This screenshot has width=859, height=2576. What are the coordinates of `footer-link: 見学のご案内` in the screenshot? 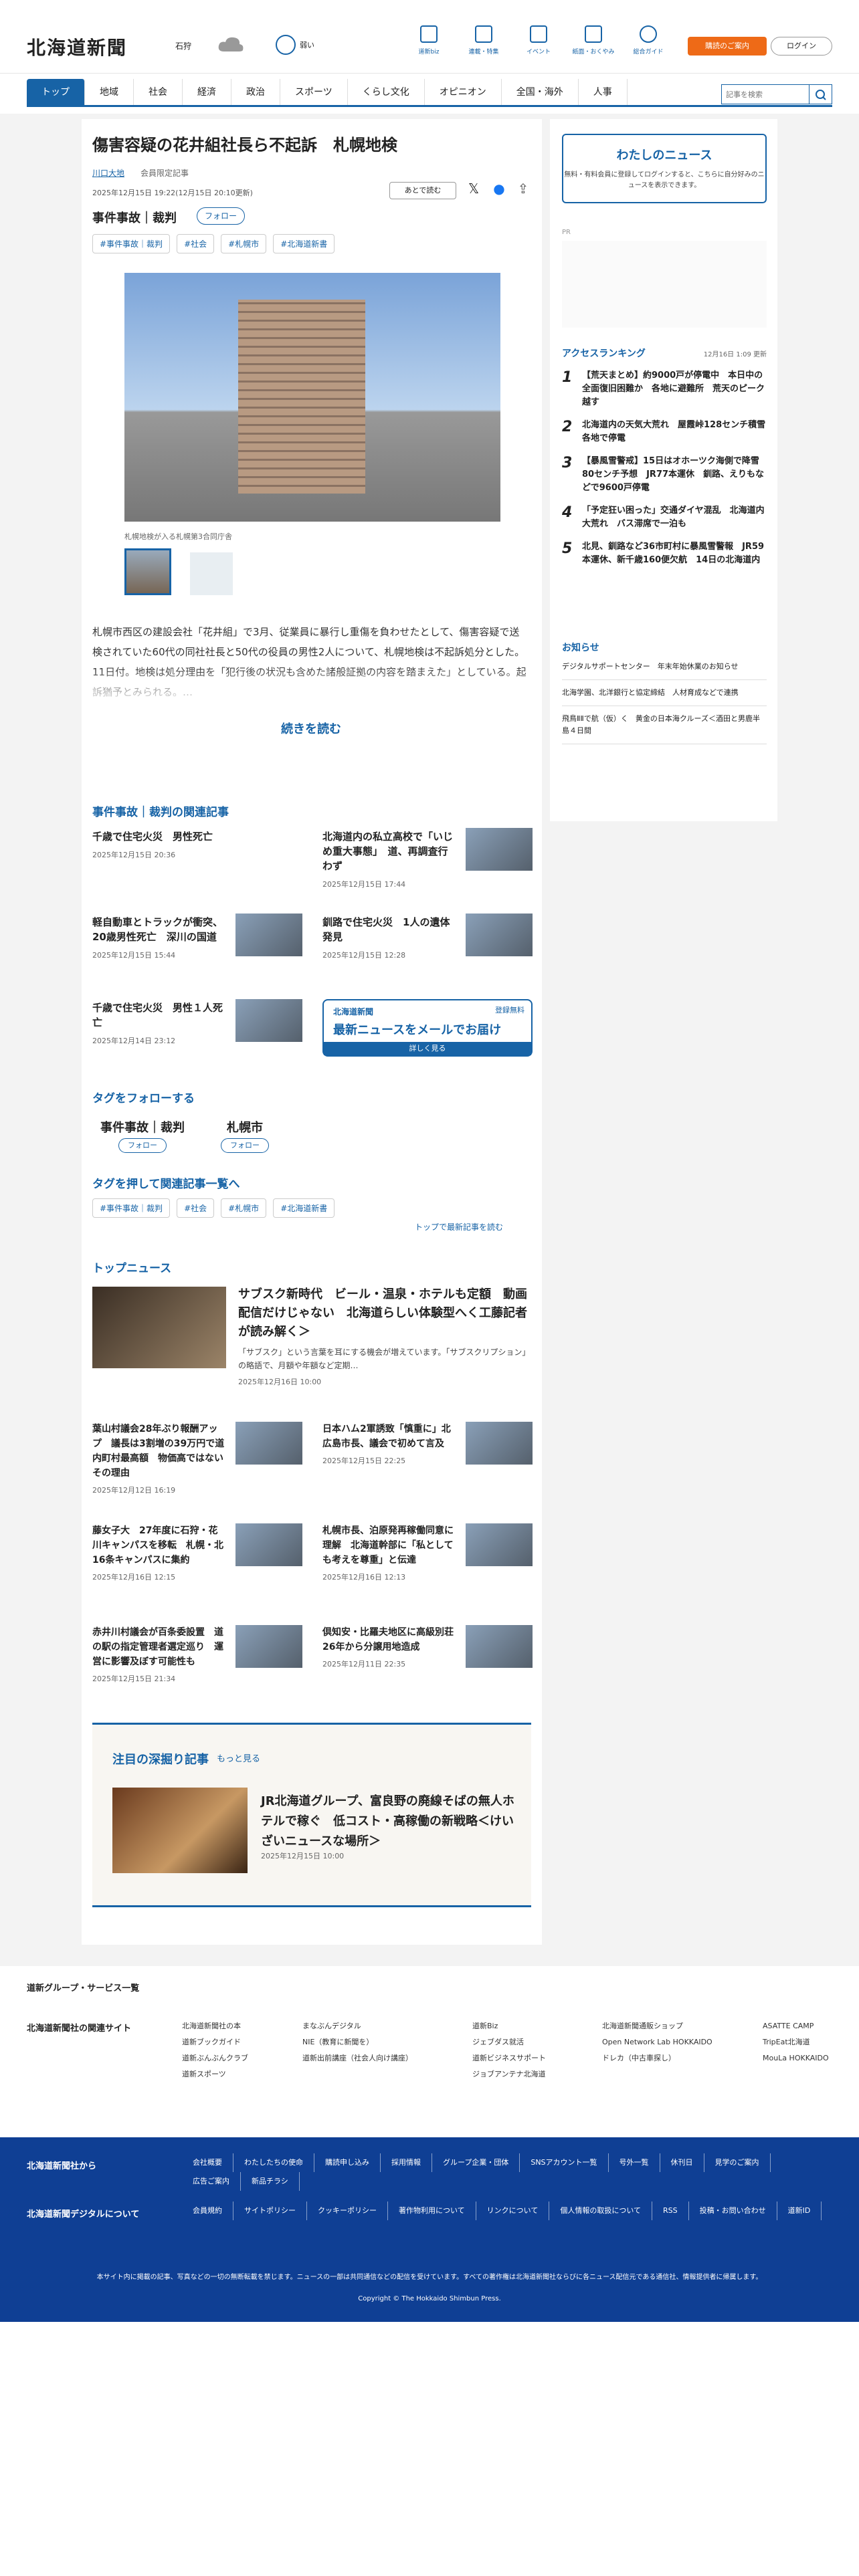 It's located at (737, 2162).